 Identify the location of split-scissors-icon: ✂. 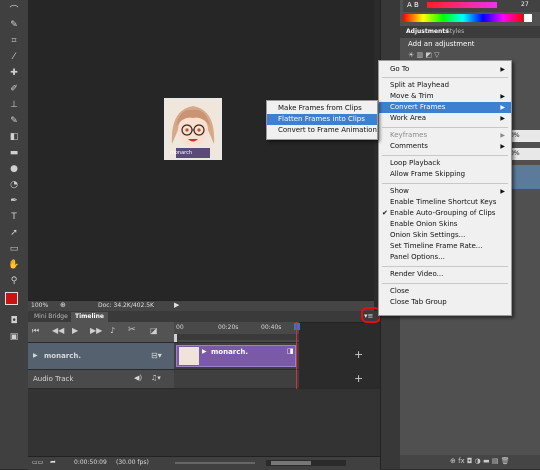
(132, 330).